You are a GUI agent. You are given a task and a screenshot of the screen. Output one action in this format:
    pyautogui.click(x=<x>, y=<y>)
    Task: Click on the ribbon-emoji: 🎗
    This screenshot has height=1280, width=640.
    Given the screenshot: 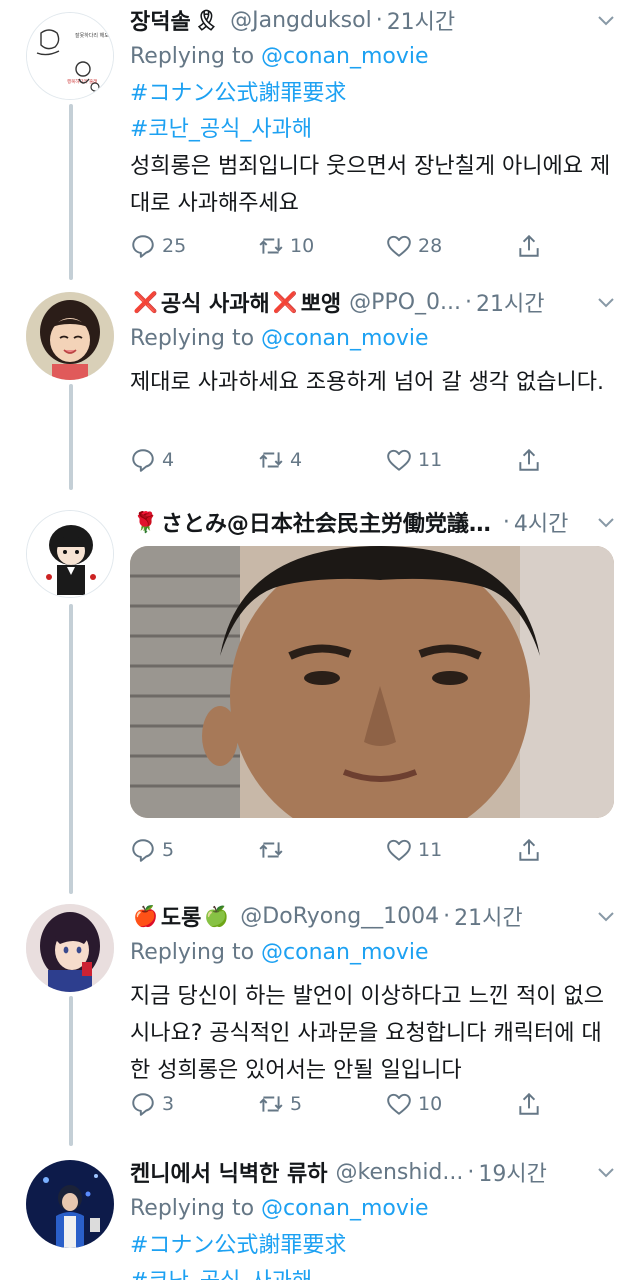 What is the action you would take?
    pyautogui.click(x=206, y=20)
    